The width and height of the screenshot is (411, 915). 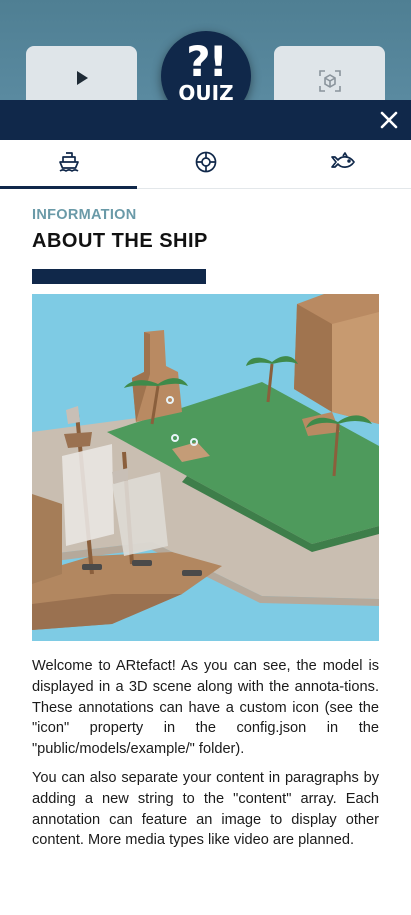 What do you see at coordinates (207, 61) in the screenshot?
I see `quiz-symbol: ?!` at bounding box center [207, 61].